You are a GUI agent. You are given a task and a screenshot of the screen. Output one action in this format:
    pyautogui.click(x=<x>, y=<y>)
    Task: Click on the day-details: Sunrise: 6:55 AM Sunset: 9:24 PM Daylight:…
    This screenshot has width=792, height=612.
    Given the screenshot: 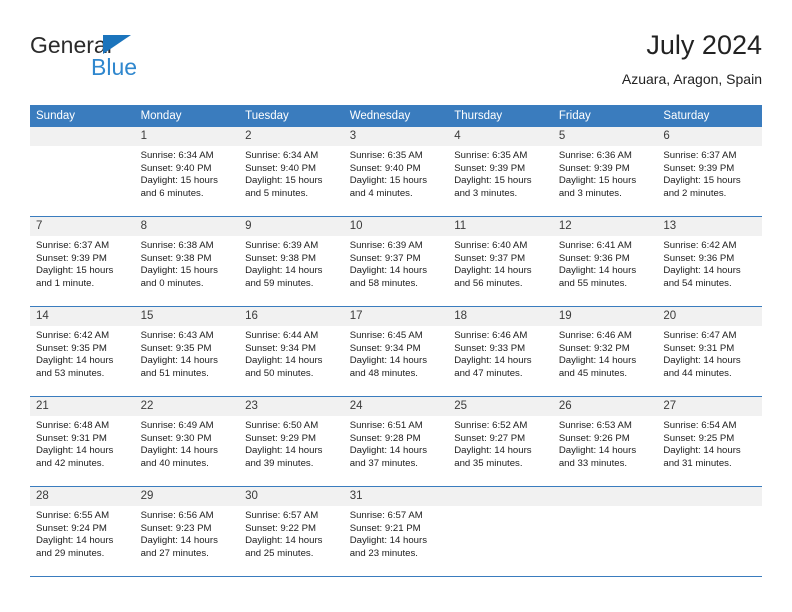 What is the action you would take?
    pyautogui.click(x=82, y=533)
    